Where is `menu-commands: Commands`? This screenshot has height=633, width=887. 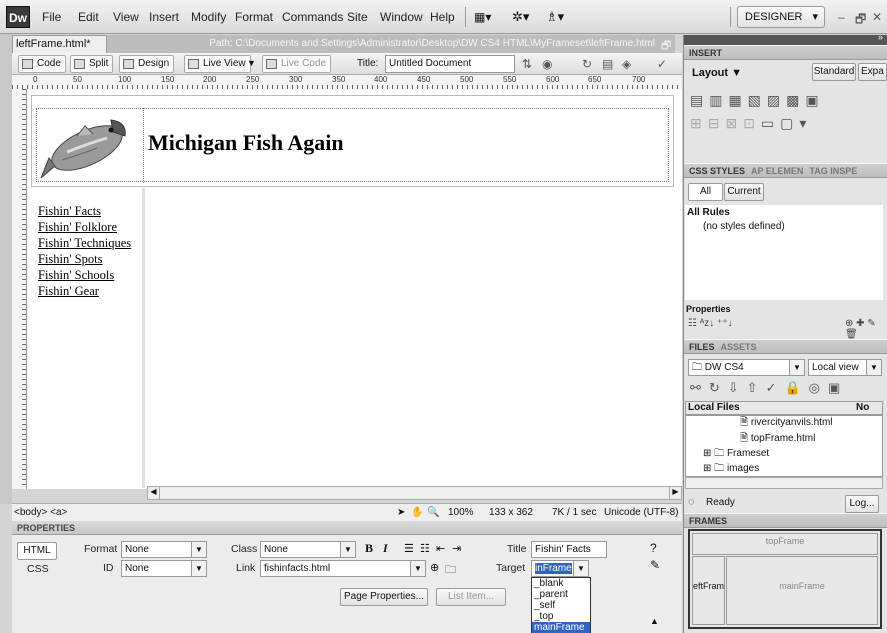
menu-commands: Commands is located at coordinates (312, 17).